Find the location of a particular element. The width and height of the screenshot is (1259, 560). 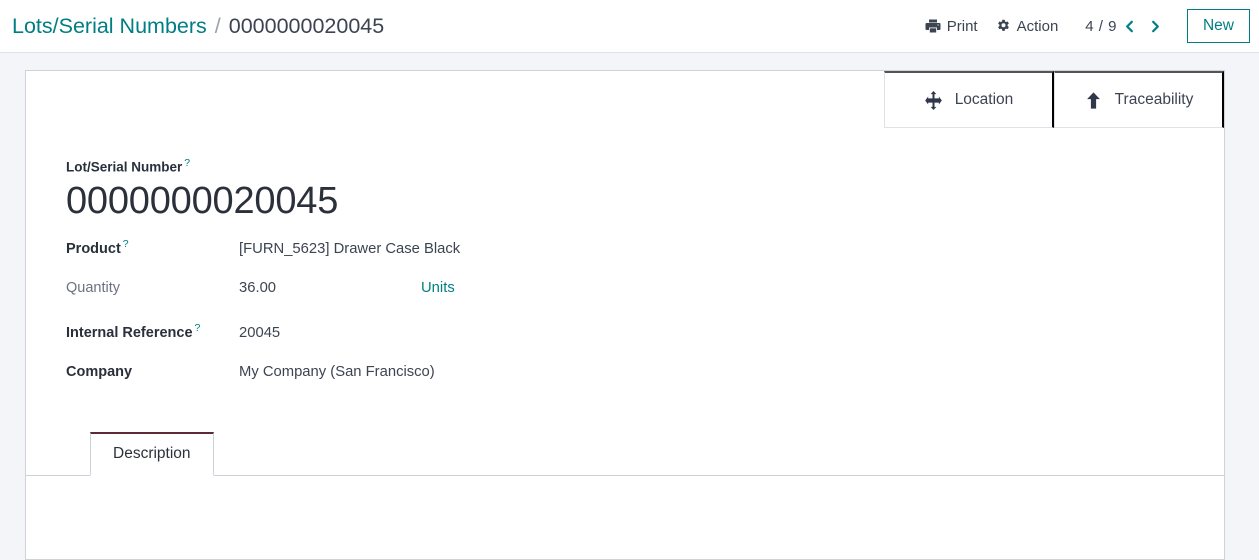

company-label: Company is located at coordinates (99, 371).